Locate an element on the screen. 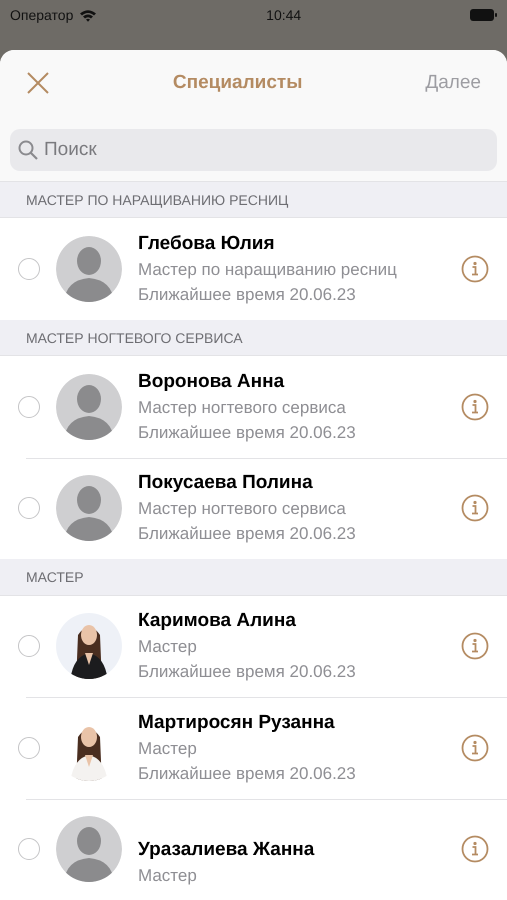 The image size is (507, 900). sheet-title: Специалисты is located at coordinates (238, 83).